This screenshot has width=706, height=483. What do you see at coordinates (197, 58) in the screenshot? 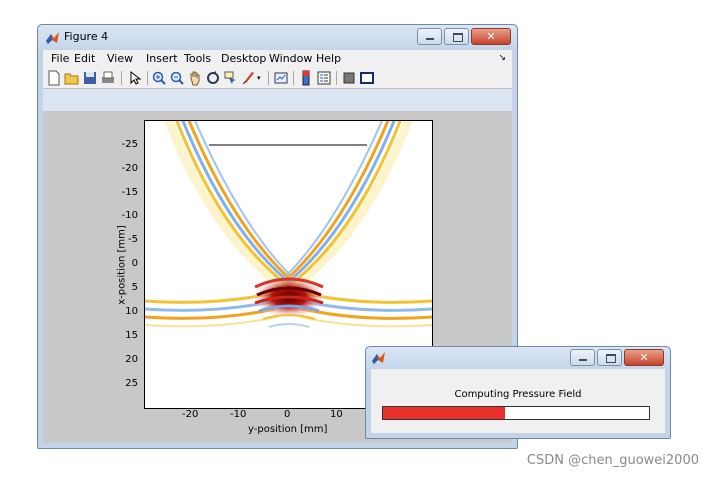
I see `menu-tools: Tools` at bounding box center [197, 58].